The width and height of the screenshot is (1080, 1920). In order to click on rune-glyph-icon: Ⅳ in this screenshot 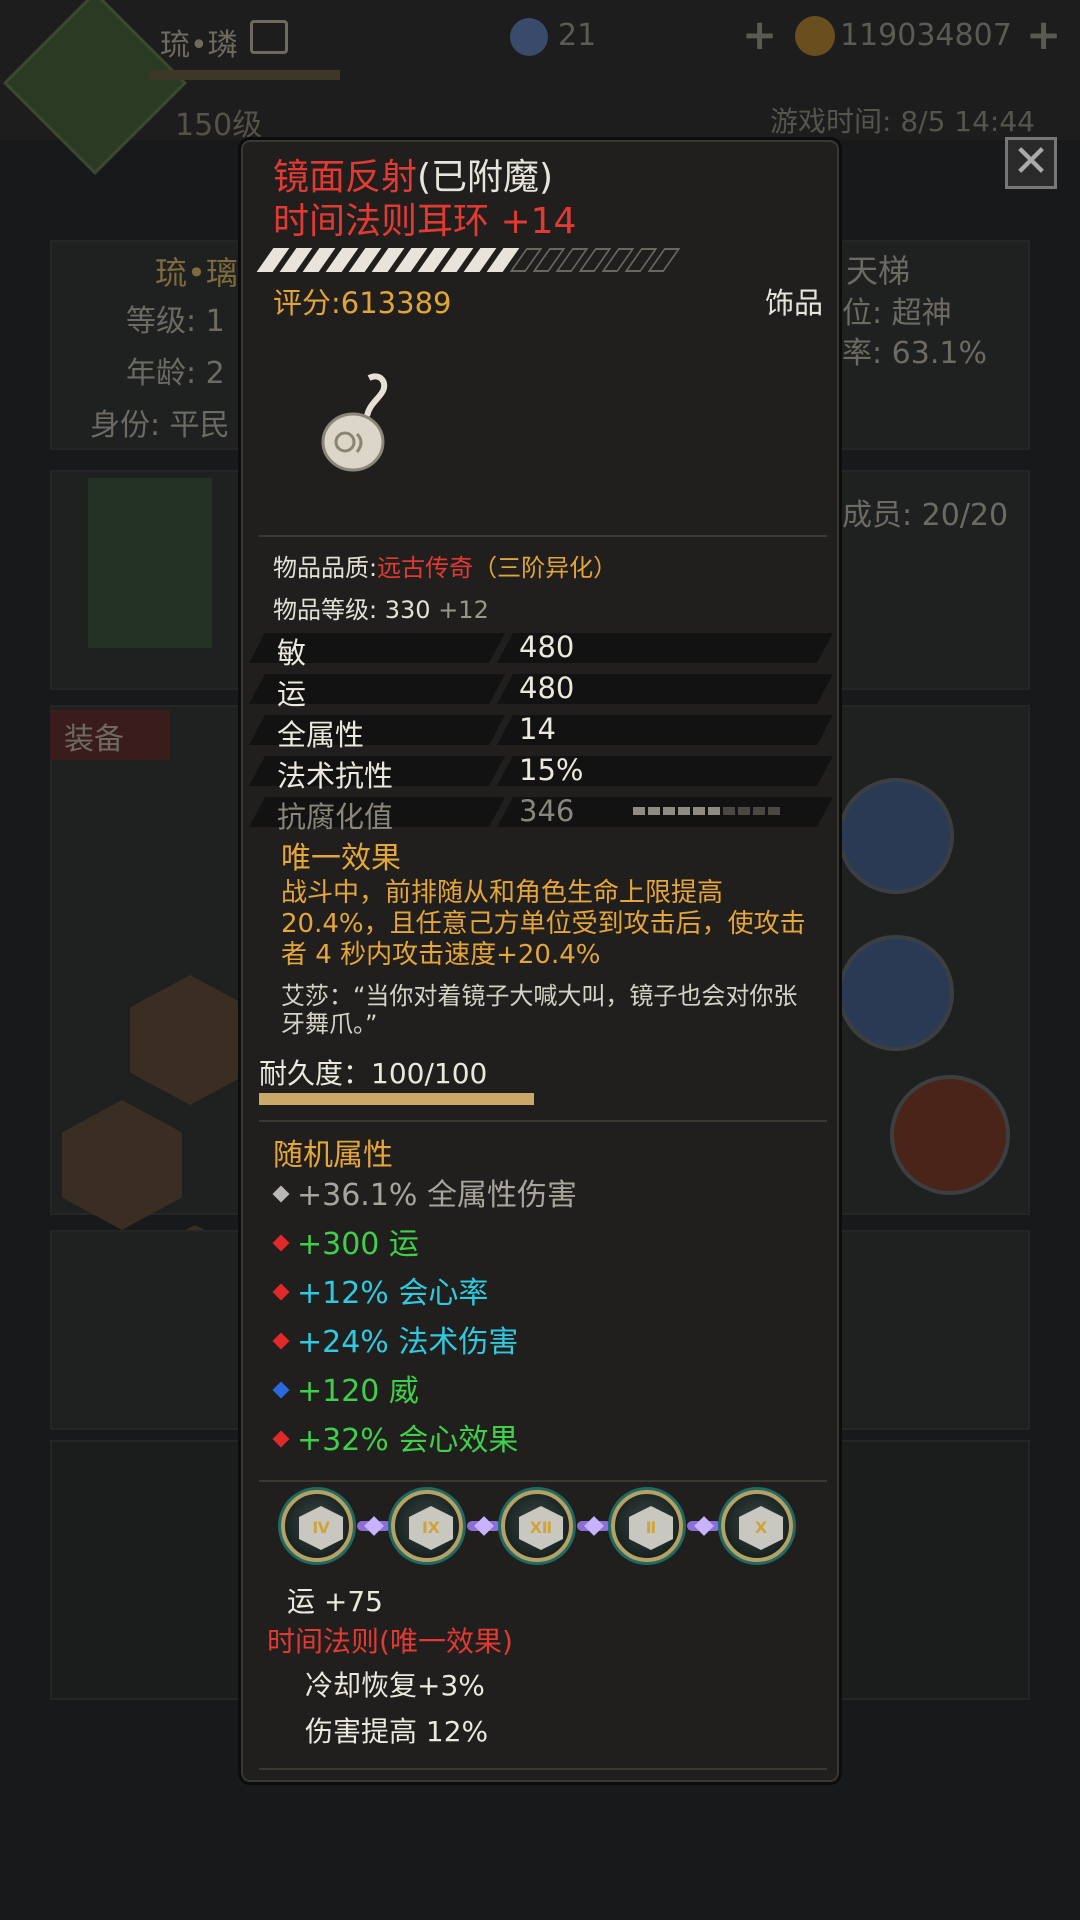, I will do `click(321, 1528)`.